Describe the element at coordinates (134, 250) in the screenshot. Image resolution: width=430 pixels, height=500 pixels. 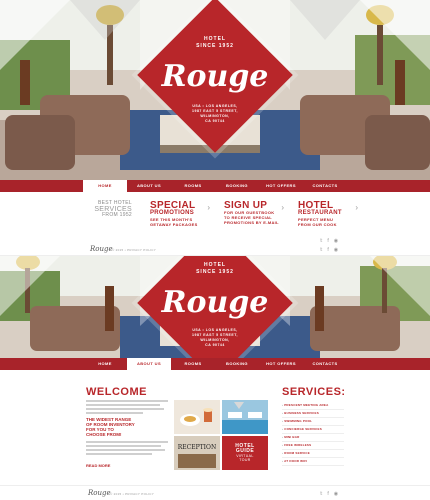
I see `header-copyright: © 2015 • PRIVACY POLICY` at that location.